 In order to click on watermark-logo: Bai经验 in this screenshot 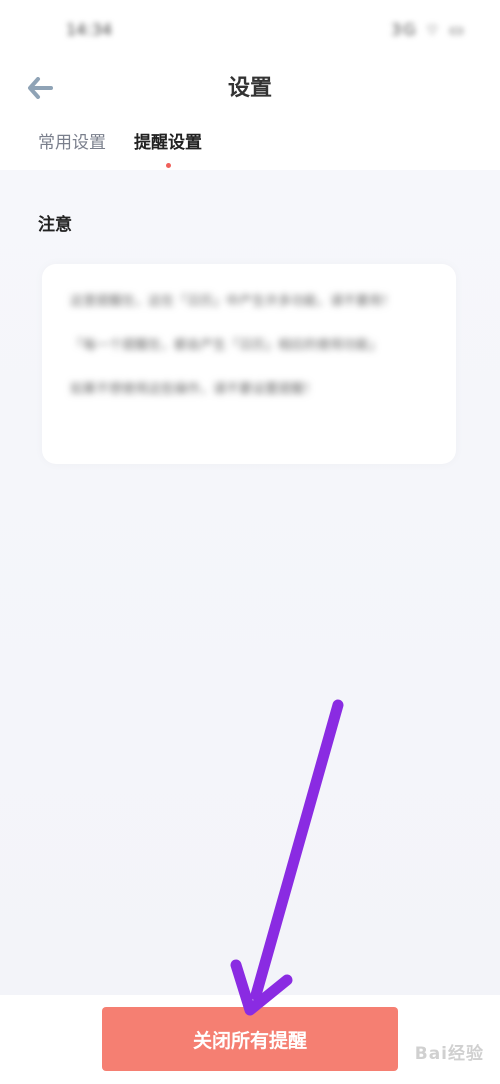, I will do `click(449, 1054)`.